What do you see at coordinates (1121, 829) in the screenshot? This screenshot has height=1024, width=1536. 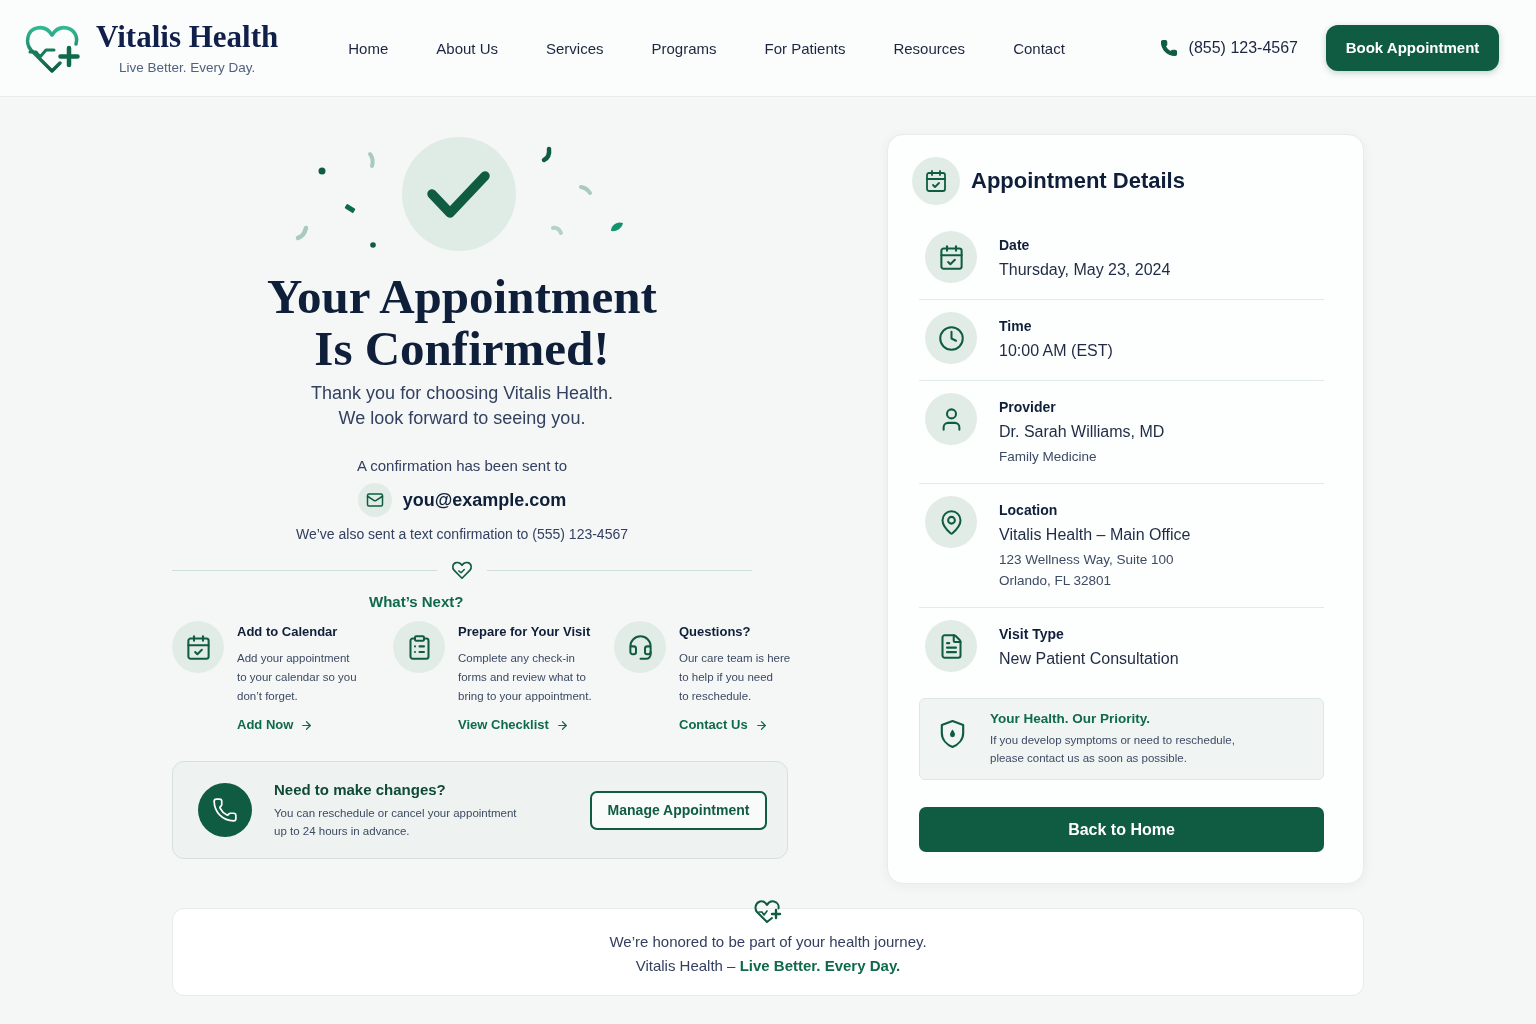 I see `back-to-home-button: Back to Home` at bounding box center [1121, 829].